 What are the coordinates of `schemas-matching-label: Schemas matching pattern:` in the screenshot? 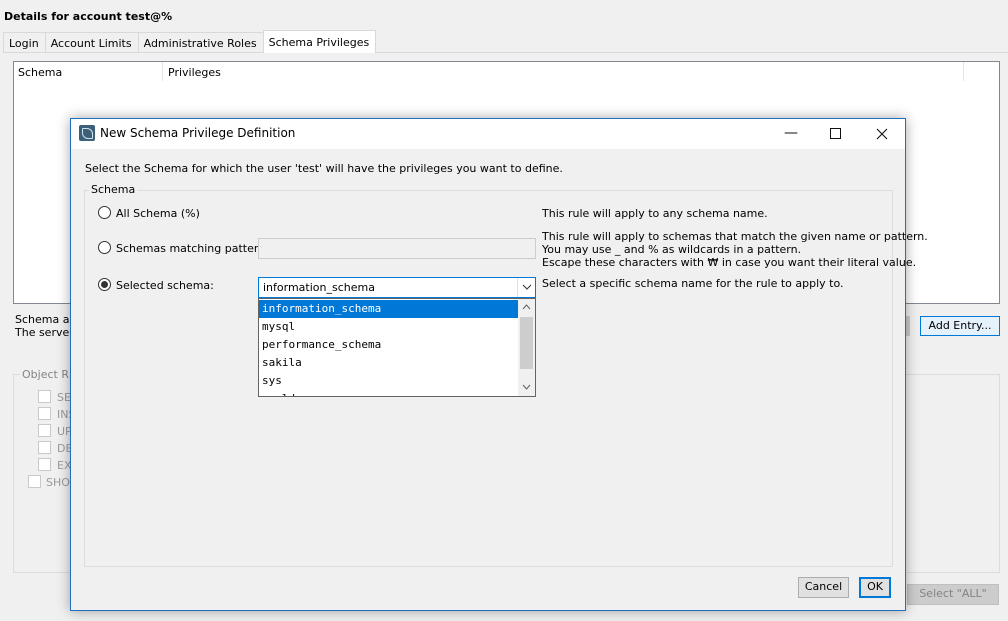 It's located at (192, 248).